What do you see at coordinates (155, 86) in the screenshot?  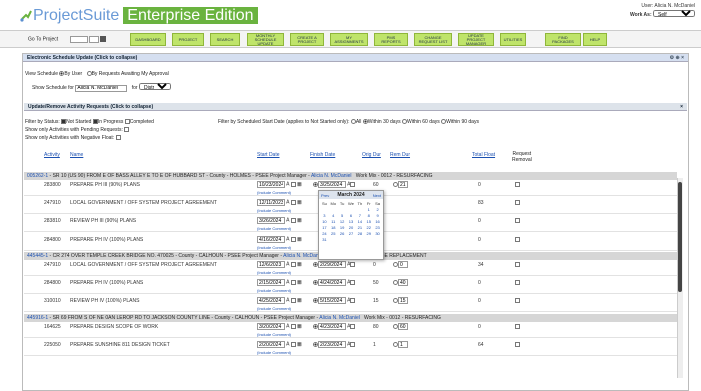 I see `district-select: District 3` at bounding box center [155, 86].